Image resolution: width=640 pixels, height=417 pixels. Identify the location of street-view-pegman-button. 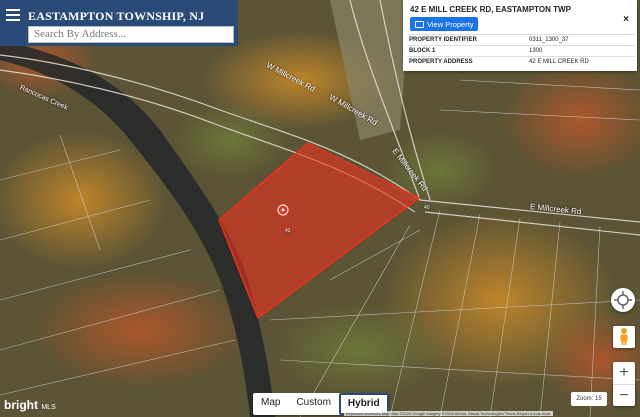
(624, 337).